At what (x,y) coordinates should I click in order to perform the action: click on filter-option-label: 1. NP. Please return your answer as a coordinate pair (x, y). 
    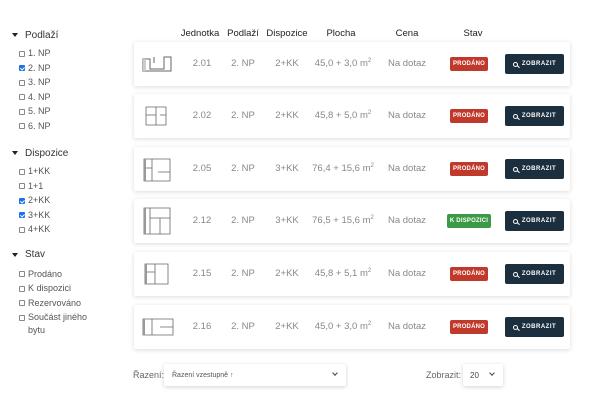
    Looking at the image, I should click on (39, 53).